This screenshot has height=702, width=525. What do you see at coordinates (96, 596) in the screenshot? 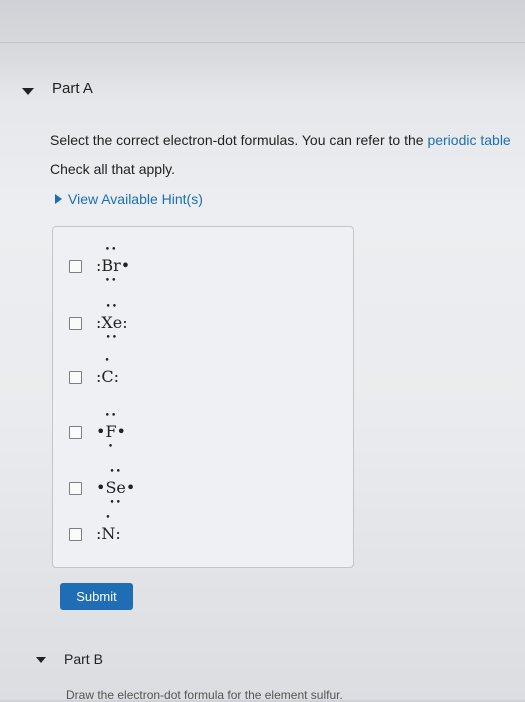
I see `submit-button: Submit` at bounding box center [96, 596].